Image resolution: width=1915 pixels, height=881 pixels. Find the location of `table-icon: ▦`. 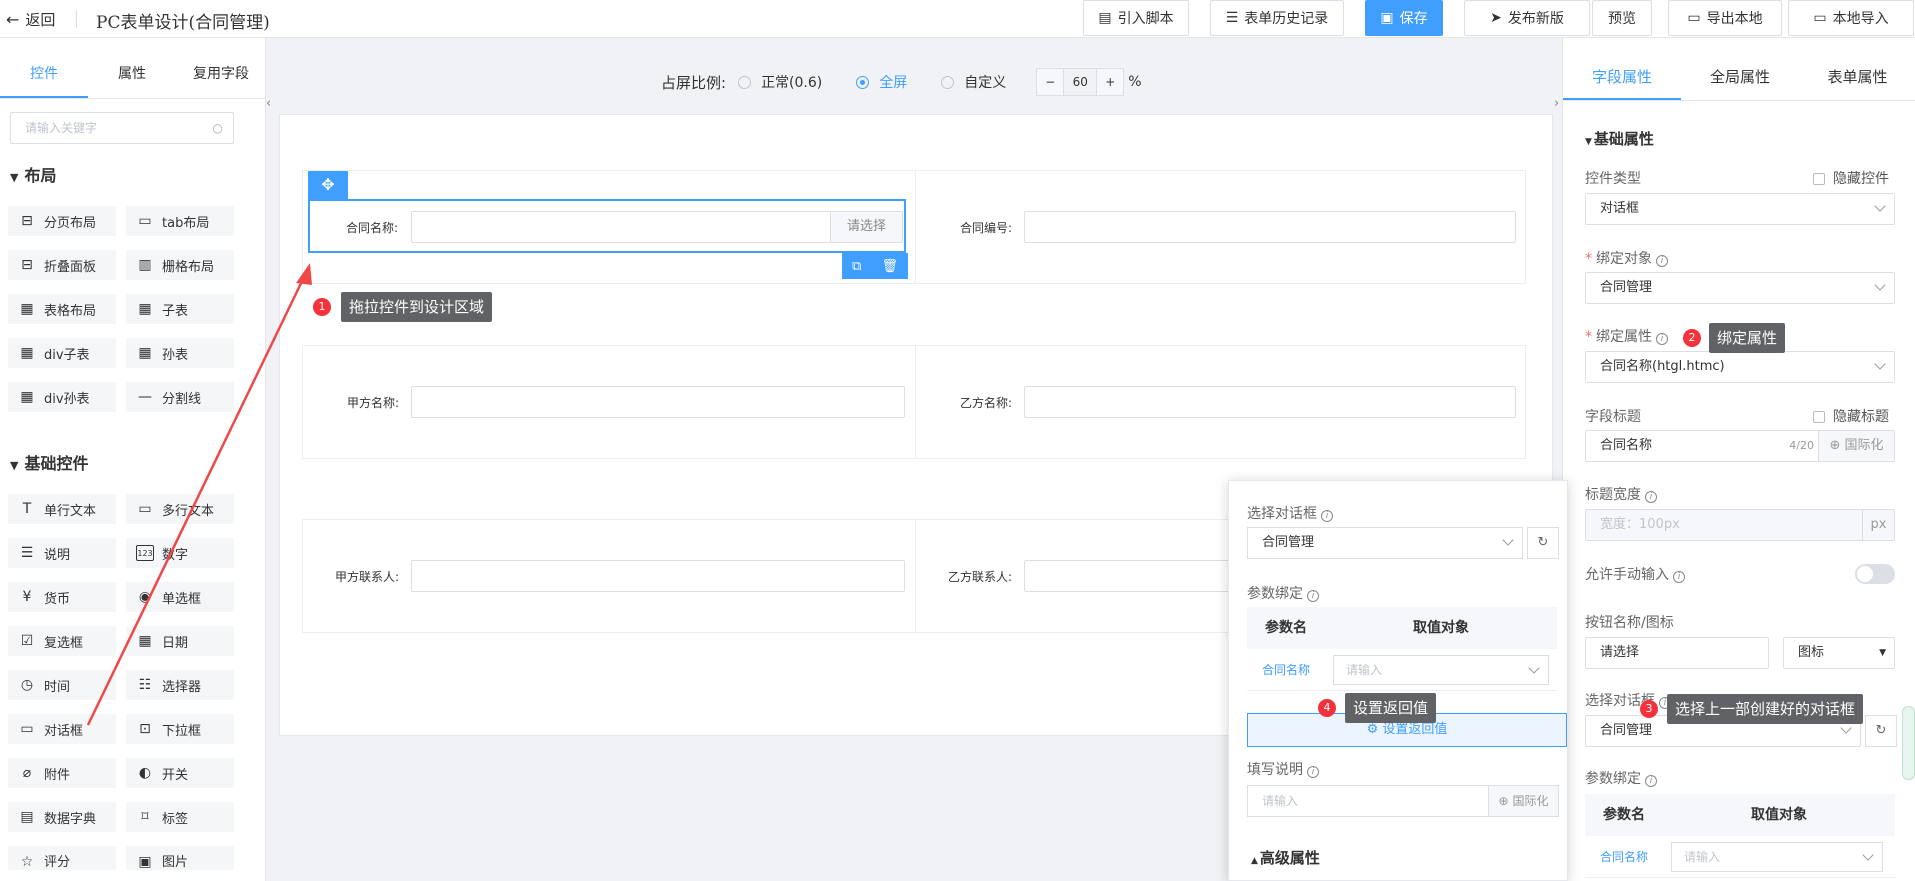

table-icon: ▦ is located at coordinates (27, 397).